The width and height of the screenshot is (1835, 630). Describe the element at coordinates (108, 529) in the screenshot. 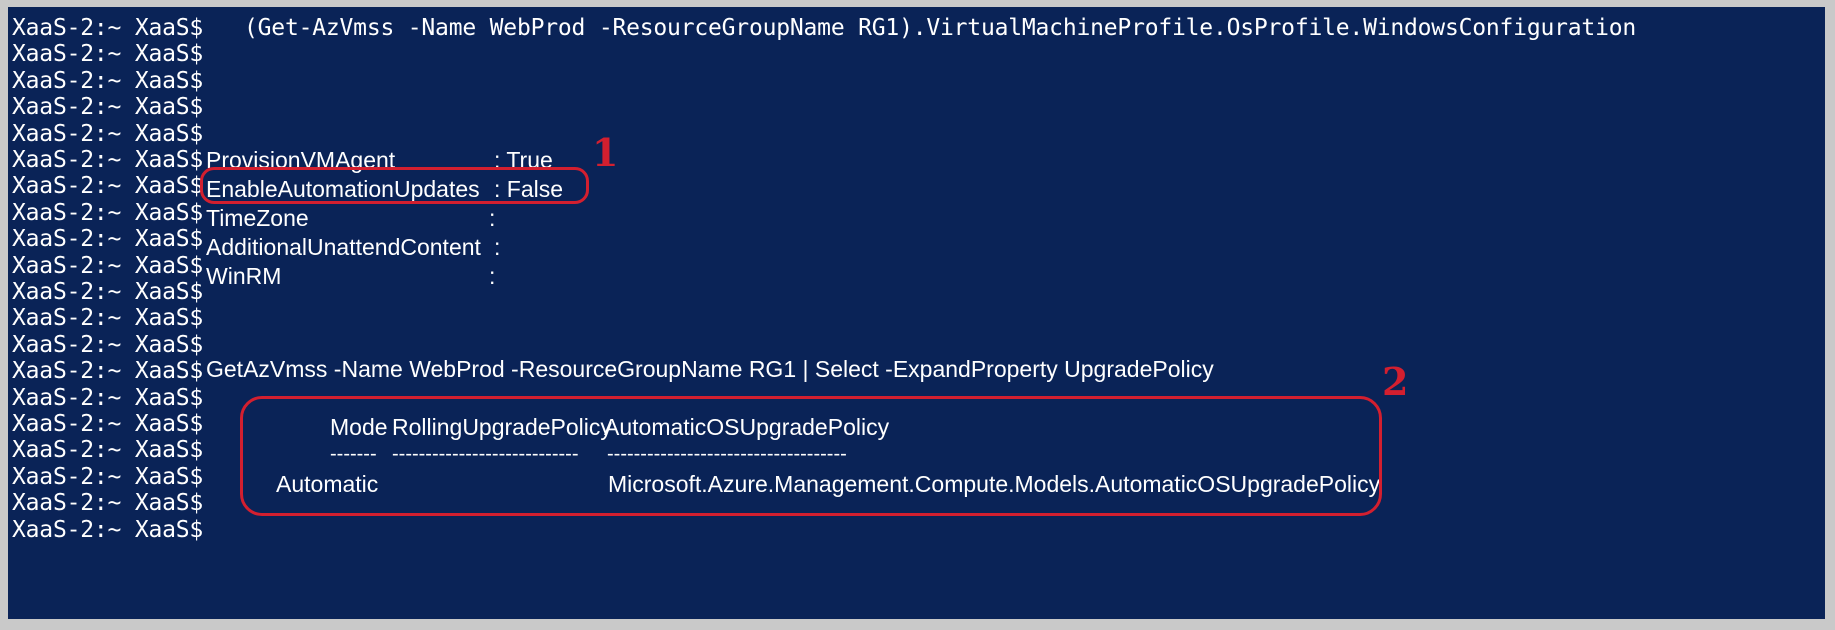

I see `prompt-line: XaaS-2:~ XaaS$` at that location.